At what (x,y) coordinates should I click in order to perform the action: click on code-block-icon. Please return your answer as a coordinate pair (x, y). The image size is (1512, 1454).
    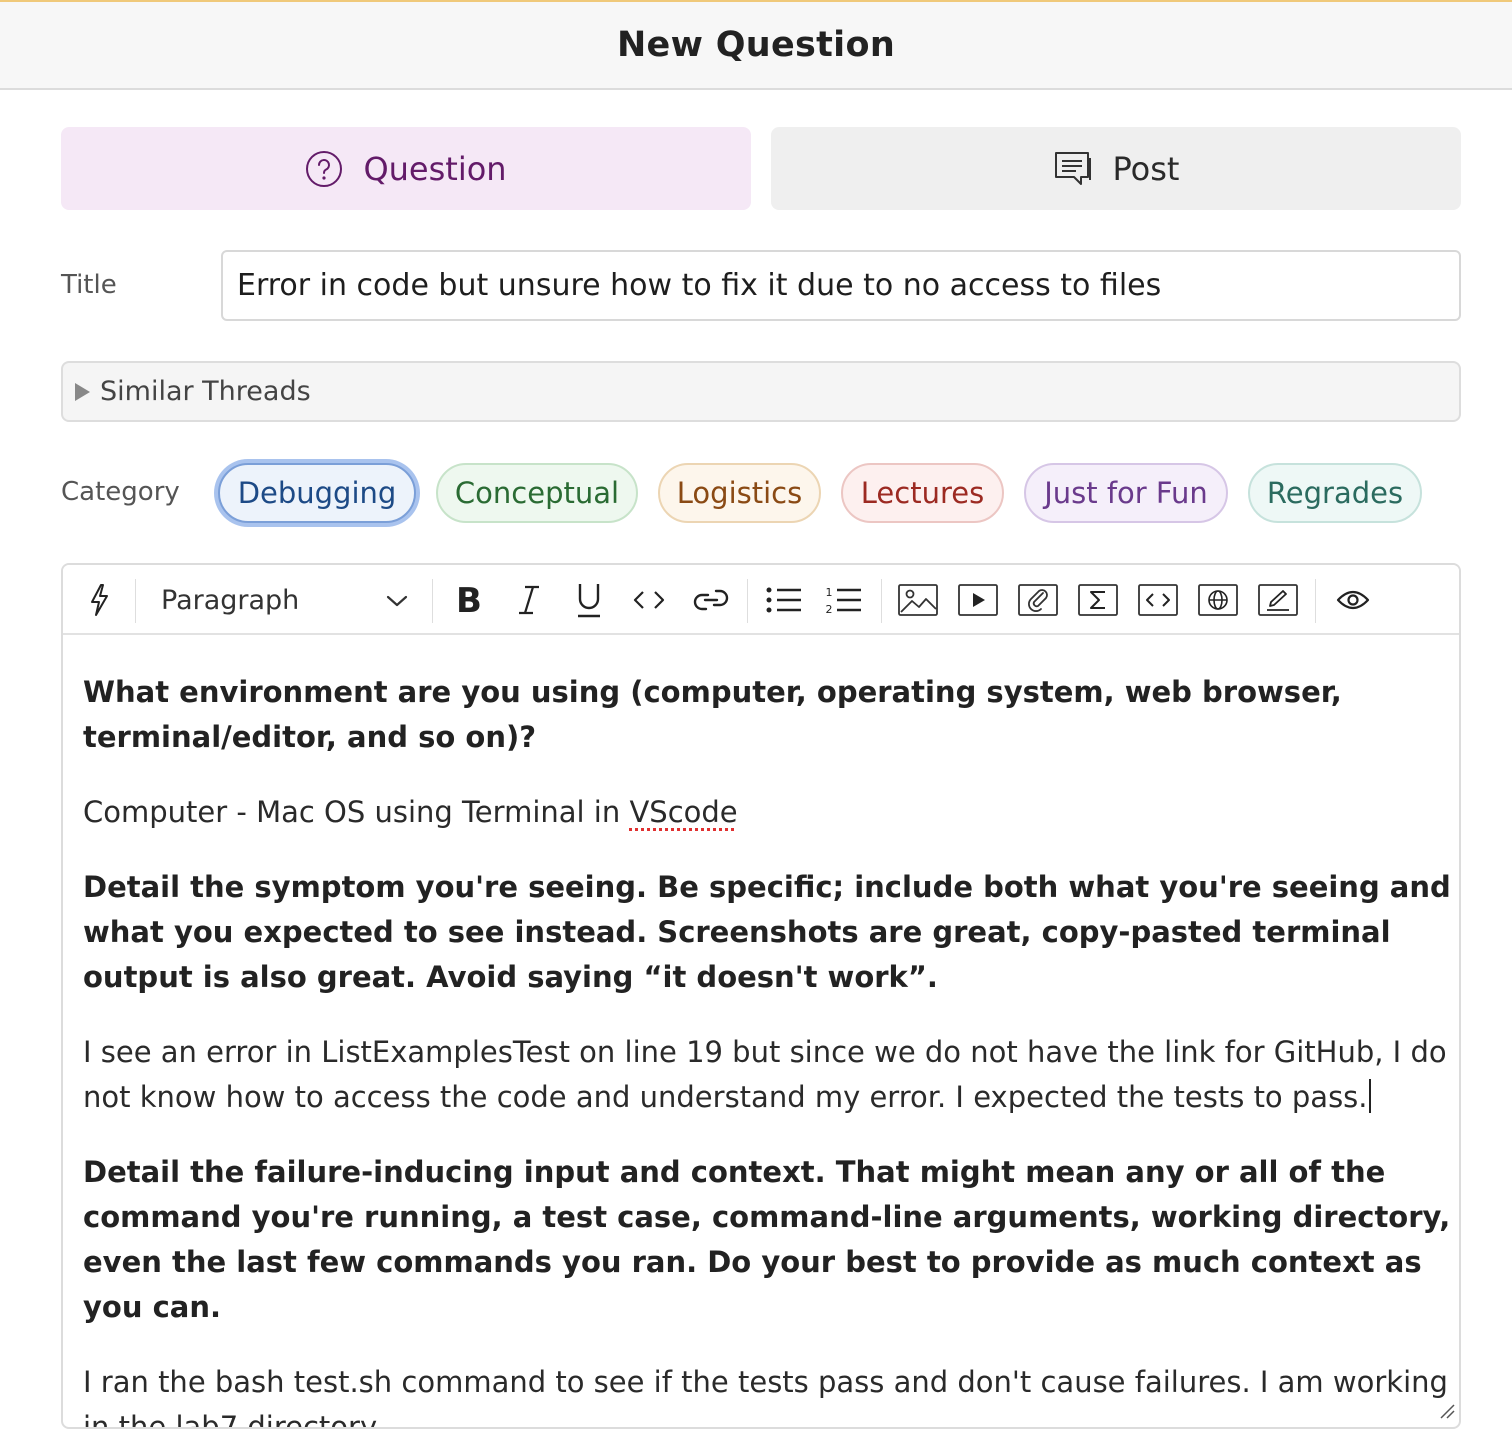
    Looking at the image, I should click on (1158, 600).